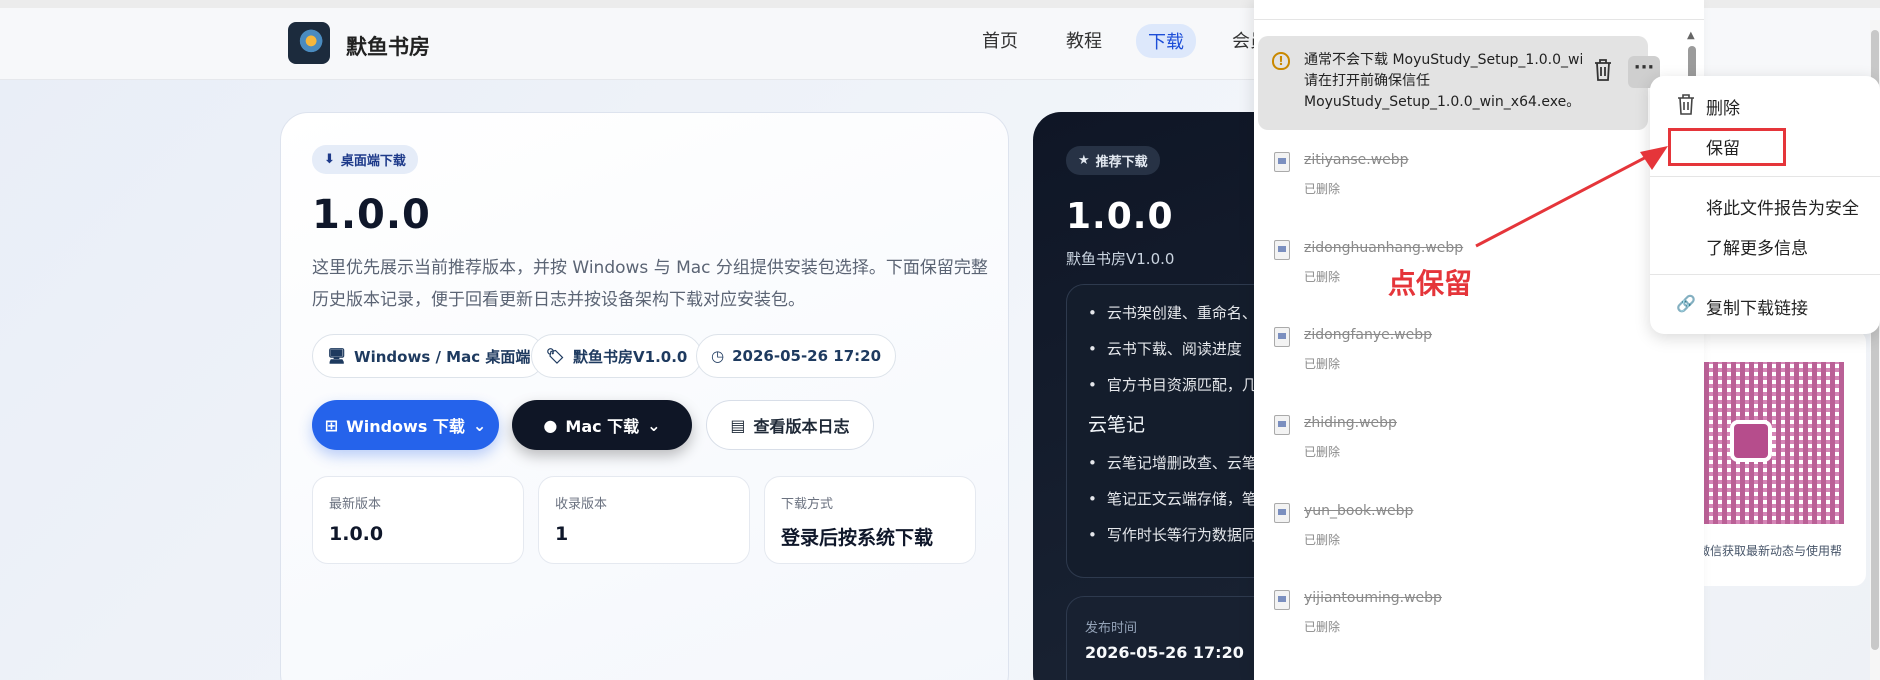  What do you see at coordinates (1571, 197) in the screenshot?
I see `annotation-arrow` at bounding box center [1571, 197].